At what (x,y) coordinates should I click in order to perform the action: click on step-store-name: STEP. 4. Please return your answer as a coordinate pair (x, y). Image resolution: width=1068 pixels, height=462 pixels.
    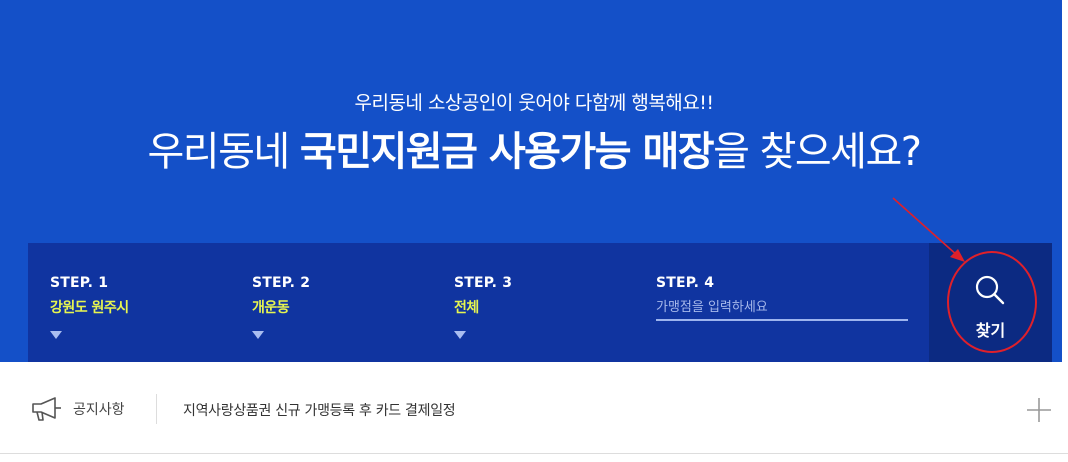
    Looking at the image, I should click on (782, 298).